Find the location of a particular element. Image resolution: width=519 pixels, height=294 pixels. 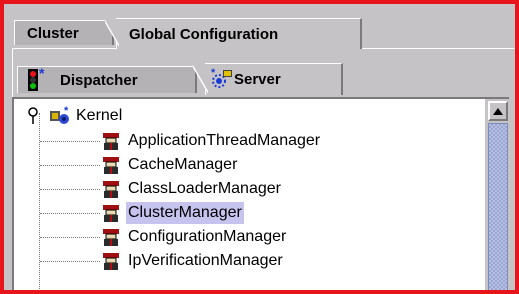

kernel-icon: * is located at coordinates (61, 116).